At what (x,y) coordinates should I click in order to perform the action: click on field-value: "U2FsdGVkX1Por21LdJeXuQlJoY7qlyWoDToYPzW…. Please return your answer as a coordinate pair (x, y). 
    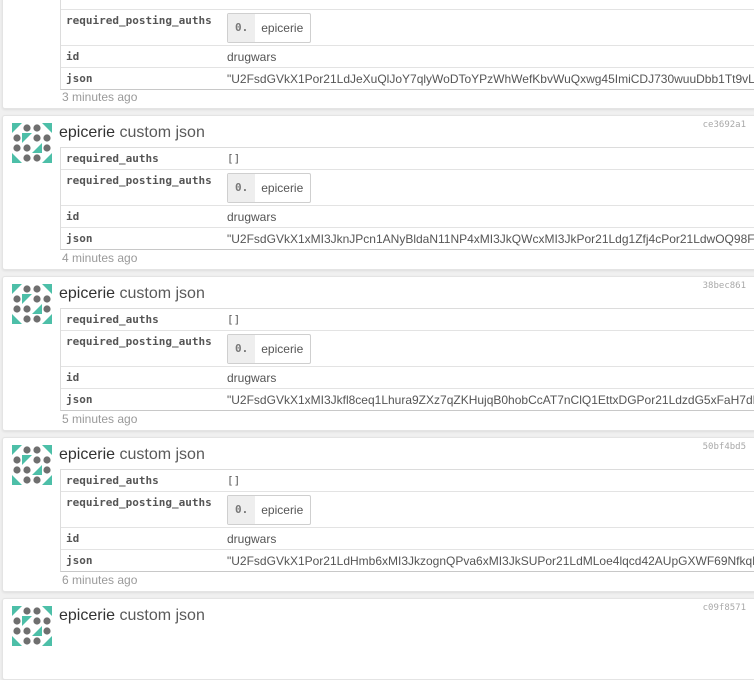
    Looking at the image, I should click on (490, 79).